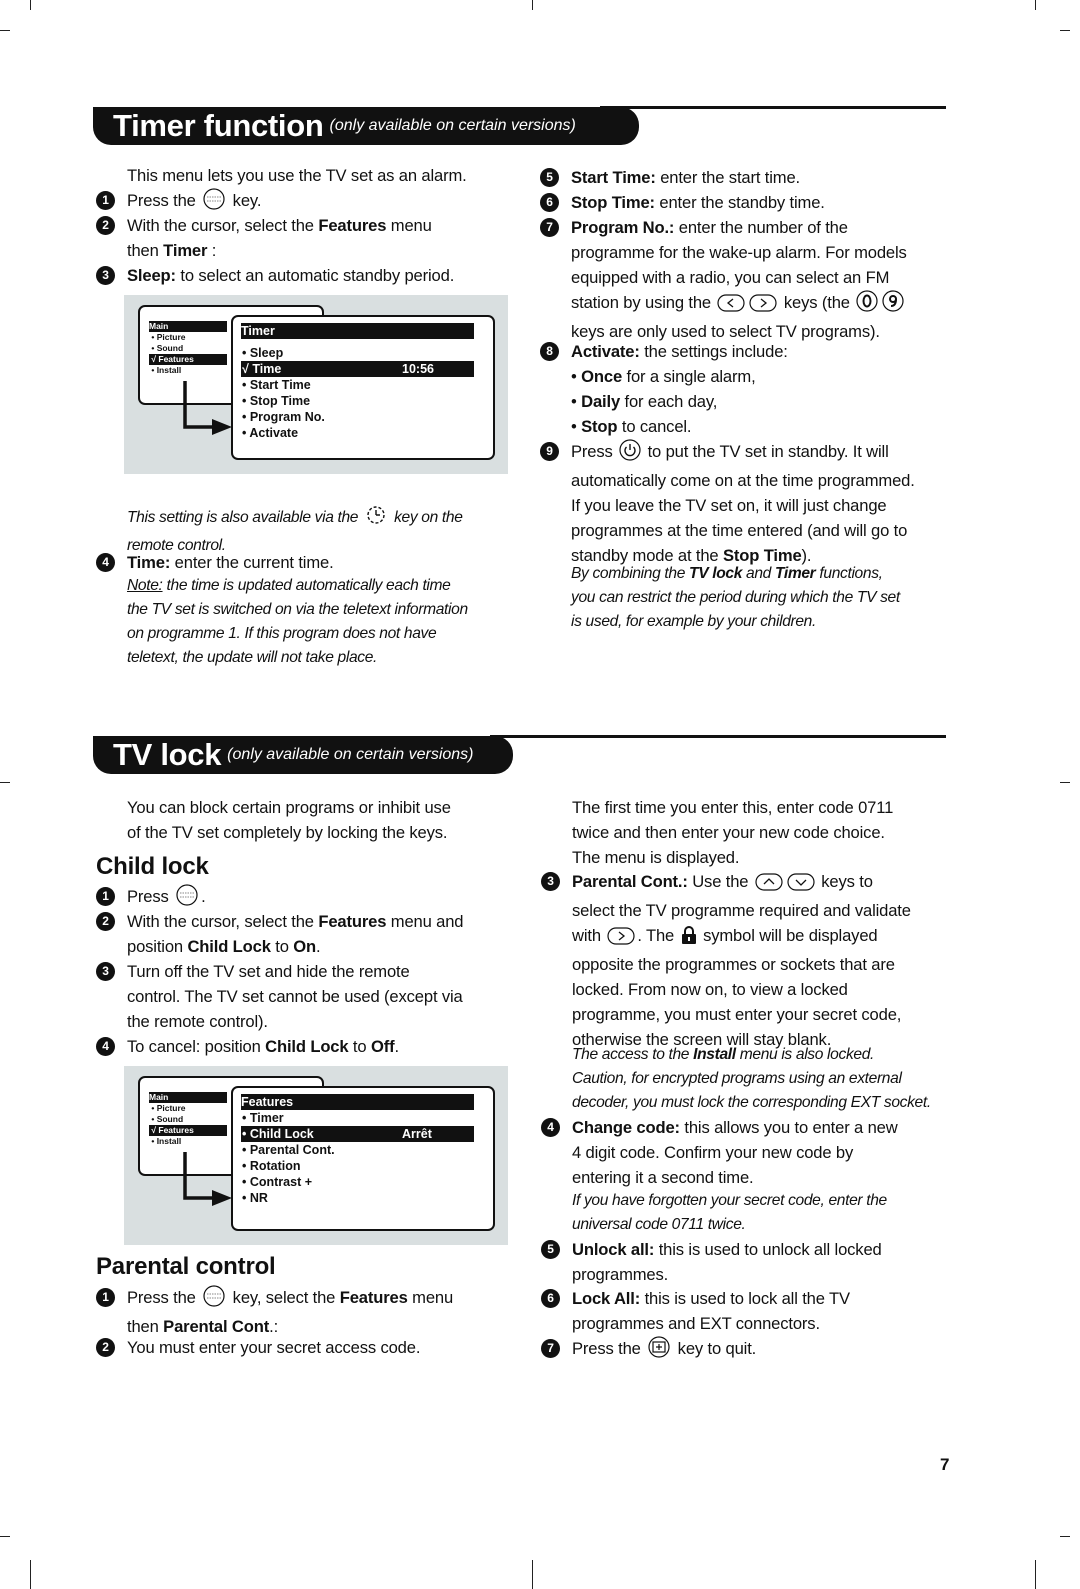 This screenshot has width=1080, height=1589. Describe the element at coordinates (218, 125) in the screenshot. I see `section-title: Timer function` at that location.